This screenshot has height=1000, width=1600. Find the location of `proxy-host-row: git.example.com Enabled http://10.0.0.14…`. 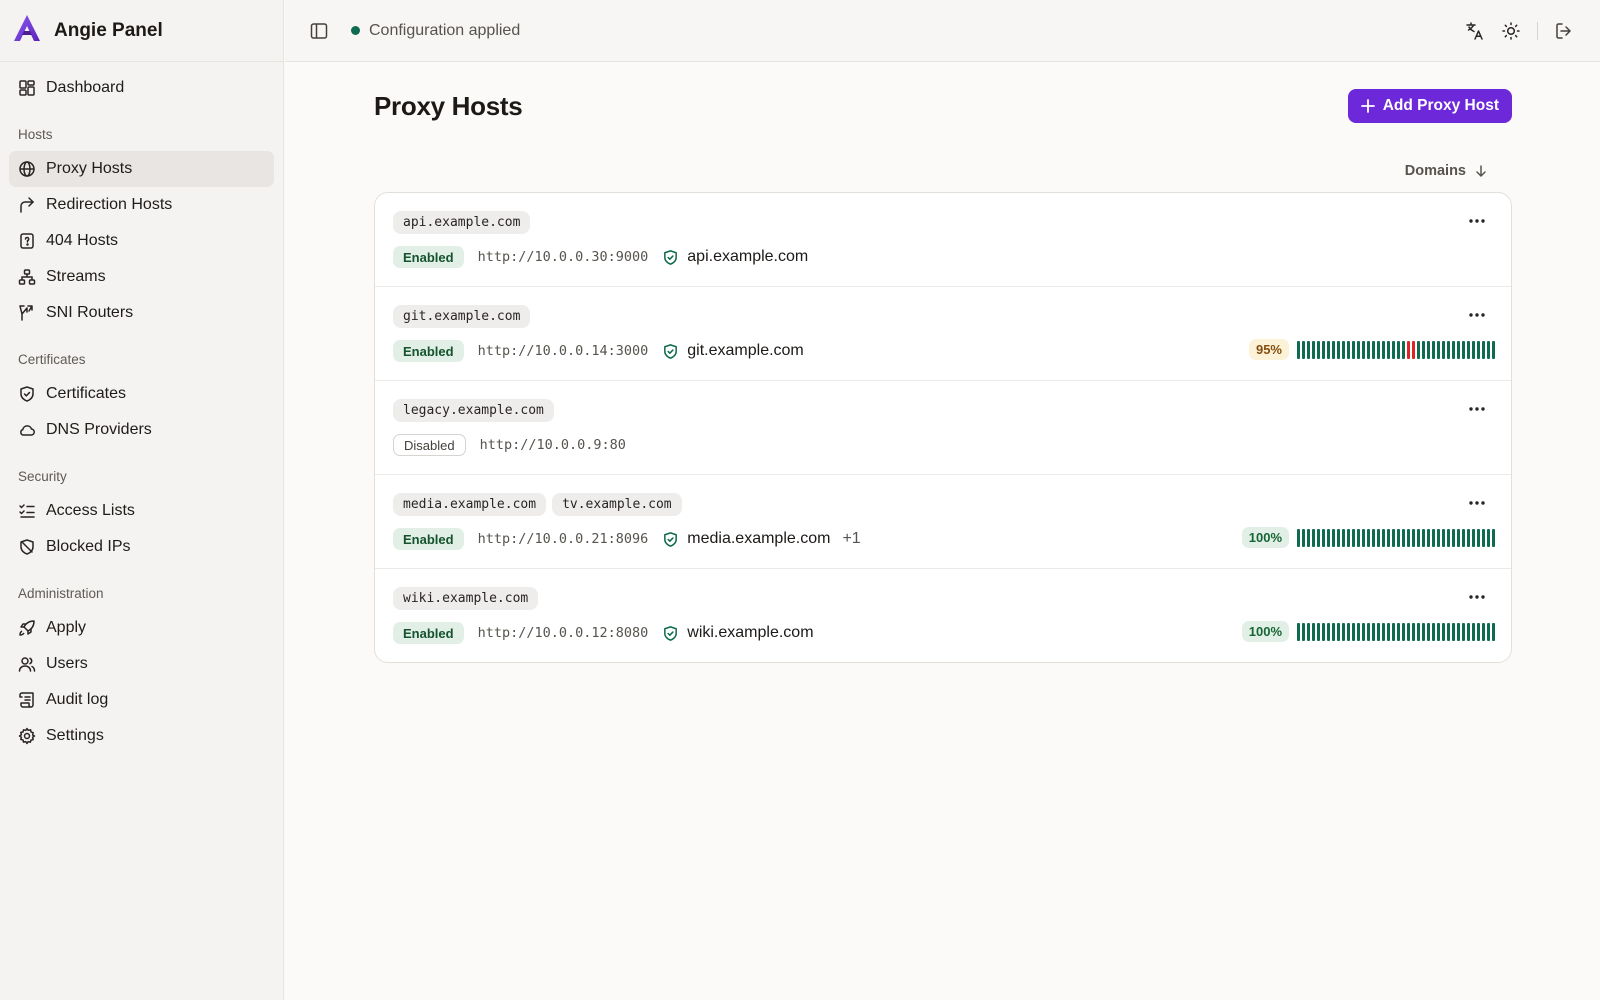

proxy-host-row: git.example.com Enabled http://10.0.0.14… is located at coordinates (943, 334).